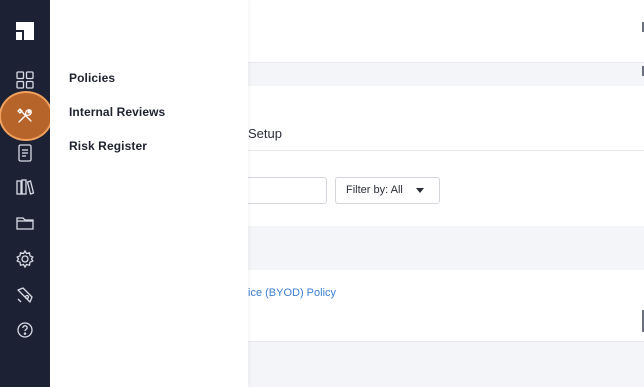  What do you see at coordinates (420, 190) in the screenshot?
I see `caret-down-icon` at bounding box center [420, 190].